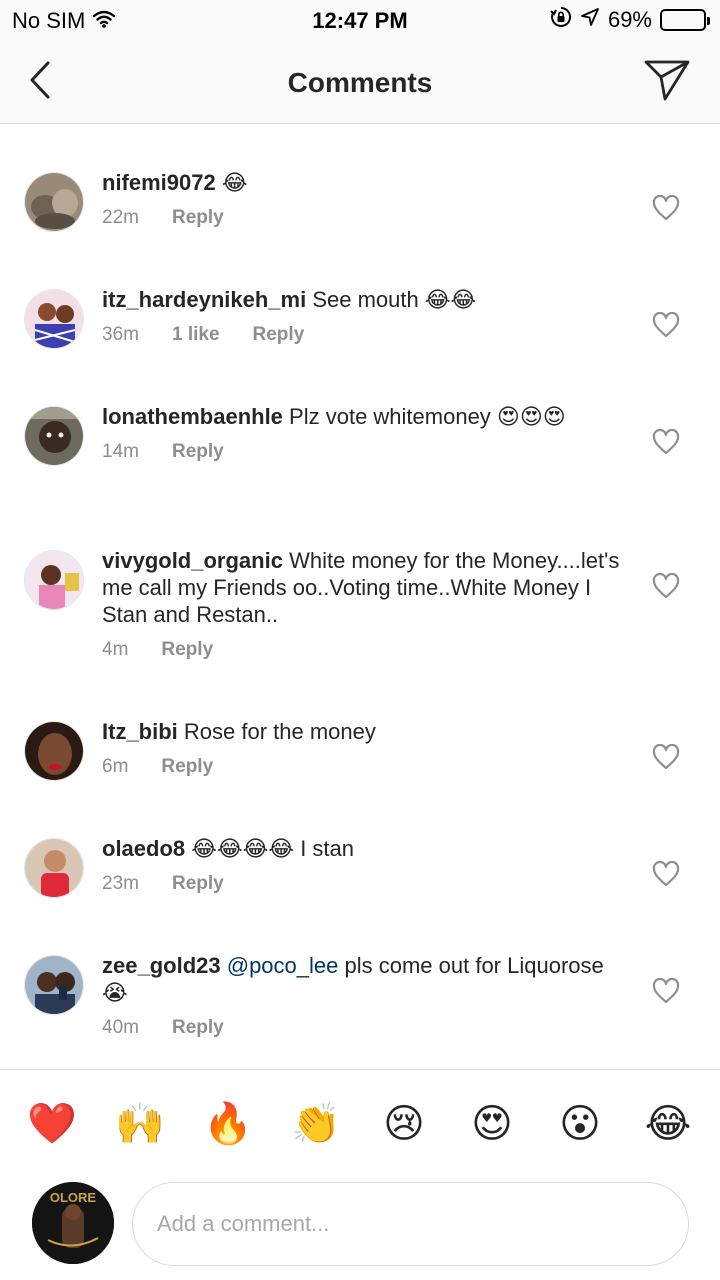 Image resolution: width=720 pixels, height=1280 pixels. Describe the element at coordinates (283, 965) in the screenshot. I see `comment-mention: @poco_lee` at that location.